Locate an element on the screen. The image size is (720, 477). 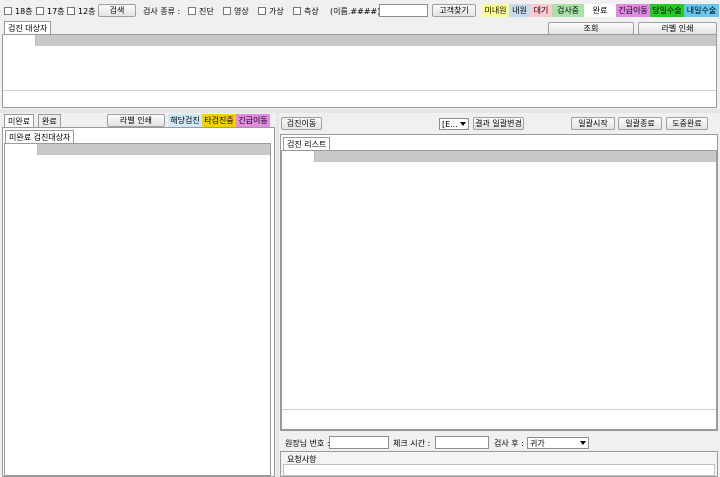
horizontal-splitter is located at coordinates (360, 111).